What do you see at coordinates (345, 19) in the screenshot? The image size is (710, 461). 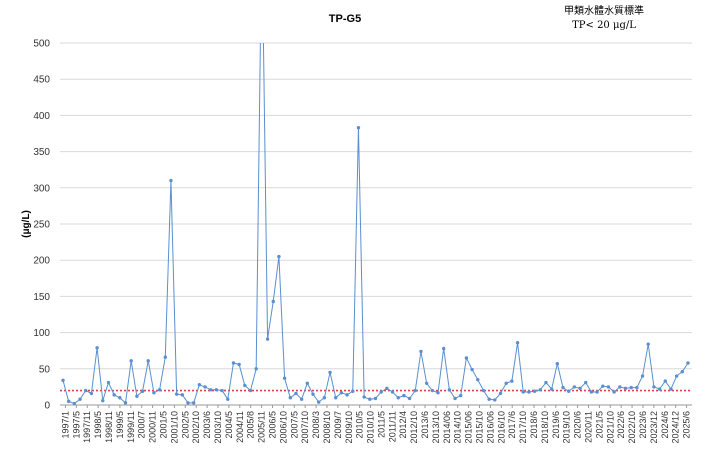 I see `chart-title: TP-G5` at bounding box center [345, 19].